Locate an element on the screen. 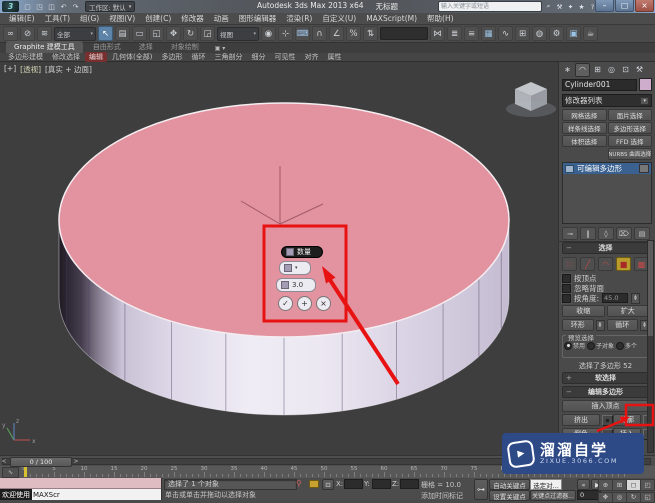 The image size is (655, 503). zoom-icon: ⊕ is located at coordinates (605, 485).